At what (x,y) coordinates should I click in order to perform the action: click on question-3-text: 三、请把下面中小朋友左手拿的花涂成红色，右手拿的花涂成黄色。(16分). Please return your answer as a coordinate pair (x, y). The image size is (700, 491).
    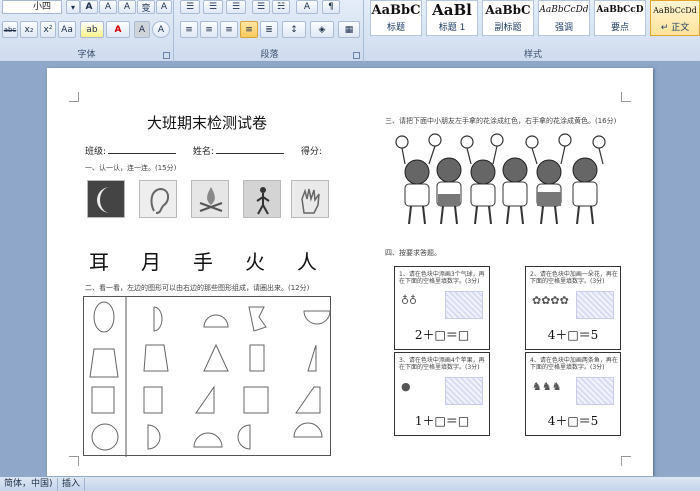
    Looking at the image, I should click on (501, 121).